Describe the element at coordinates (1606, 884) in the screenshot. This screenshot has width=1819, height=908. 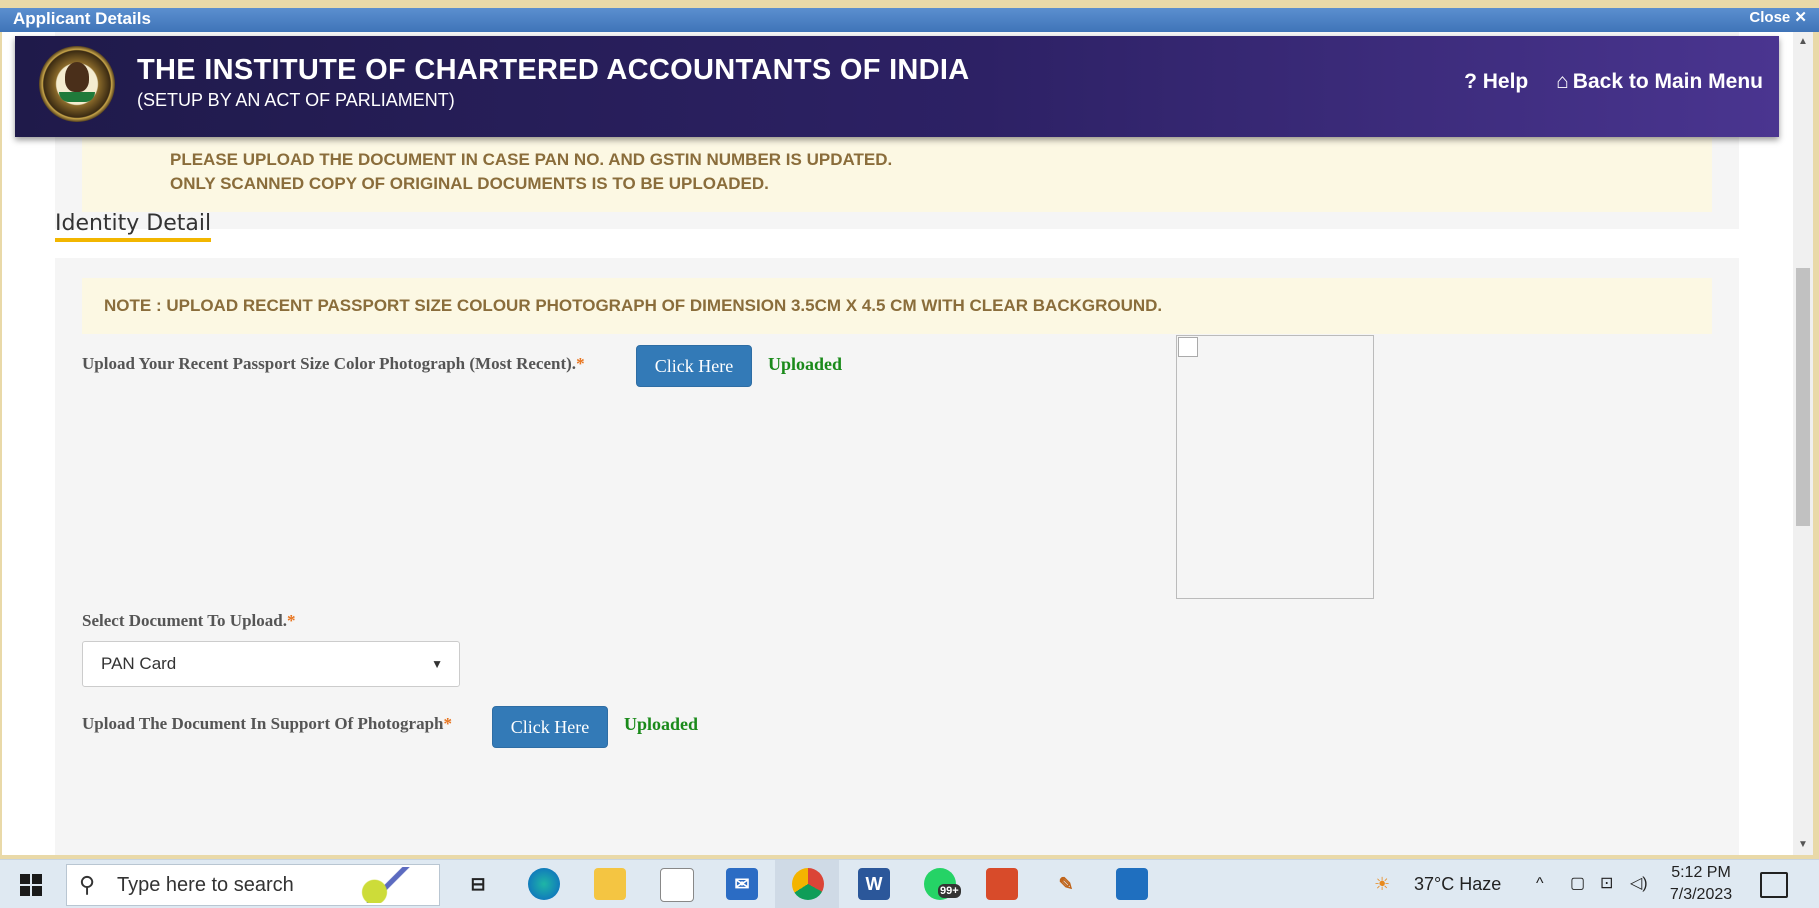
I see `network-icon: ⊡` at that location.